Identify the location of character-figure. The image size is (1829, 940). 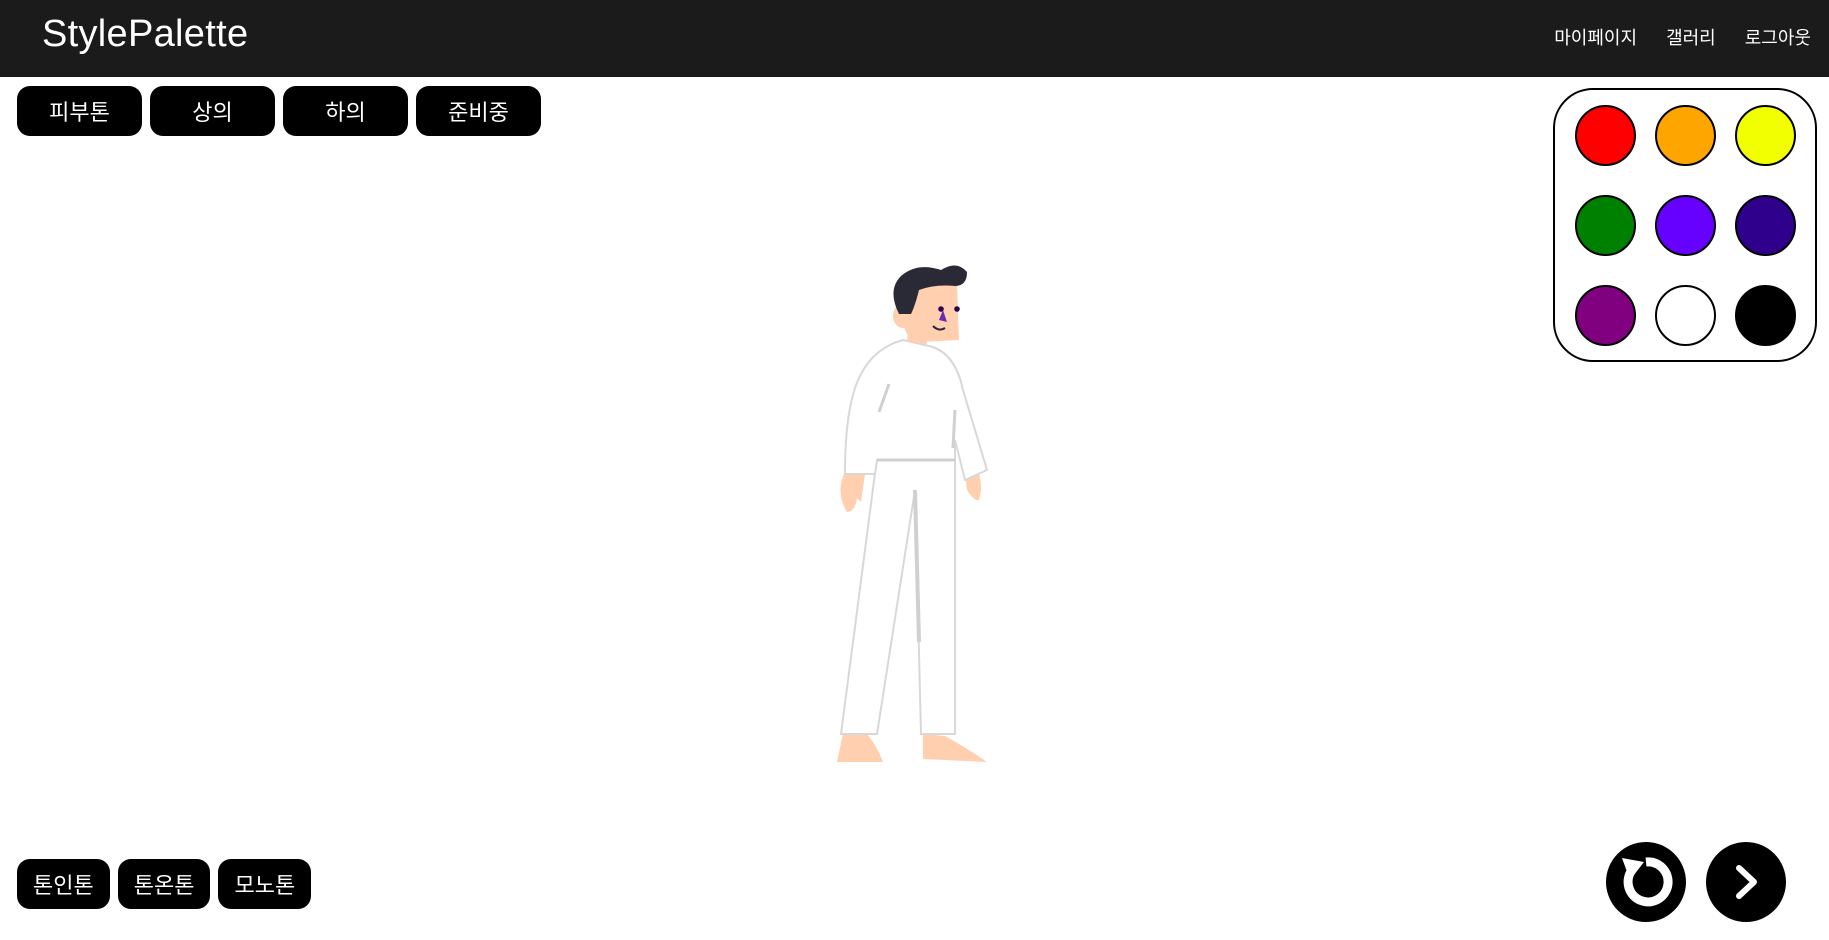
(910, 514).